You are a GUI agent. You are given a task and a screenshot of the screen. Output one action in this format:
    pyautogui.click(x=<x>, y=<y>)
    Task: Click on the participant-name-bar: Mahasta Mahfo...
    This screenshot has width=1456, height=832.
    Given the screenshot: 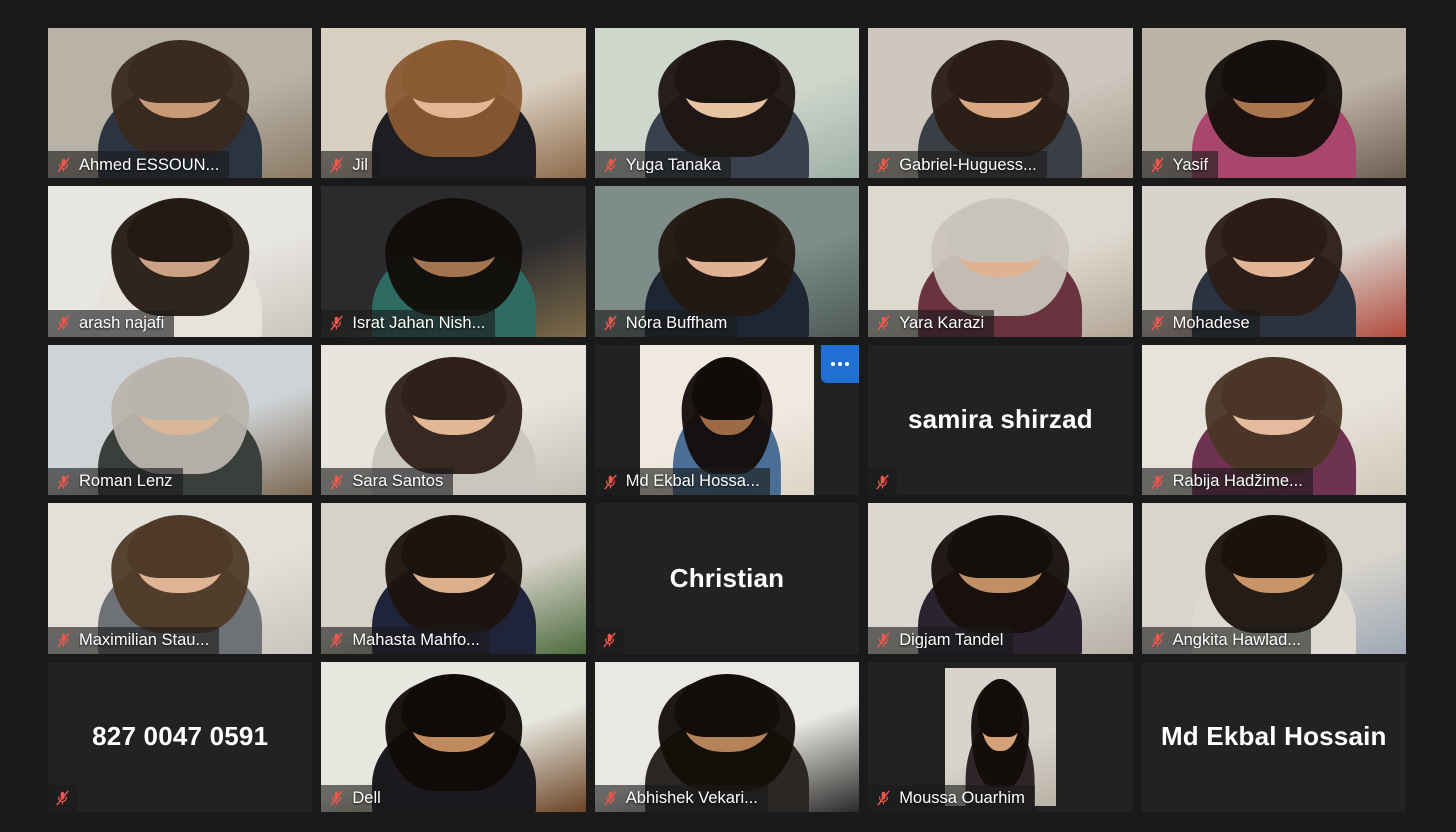 What is the action you would take?
    pyautogui.click(x=405, y=640)
    